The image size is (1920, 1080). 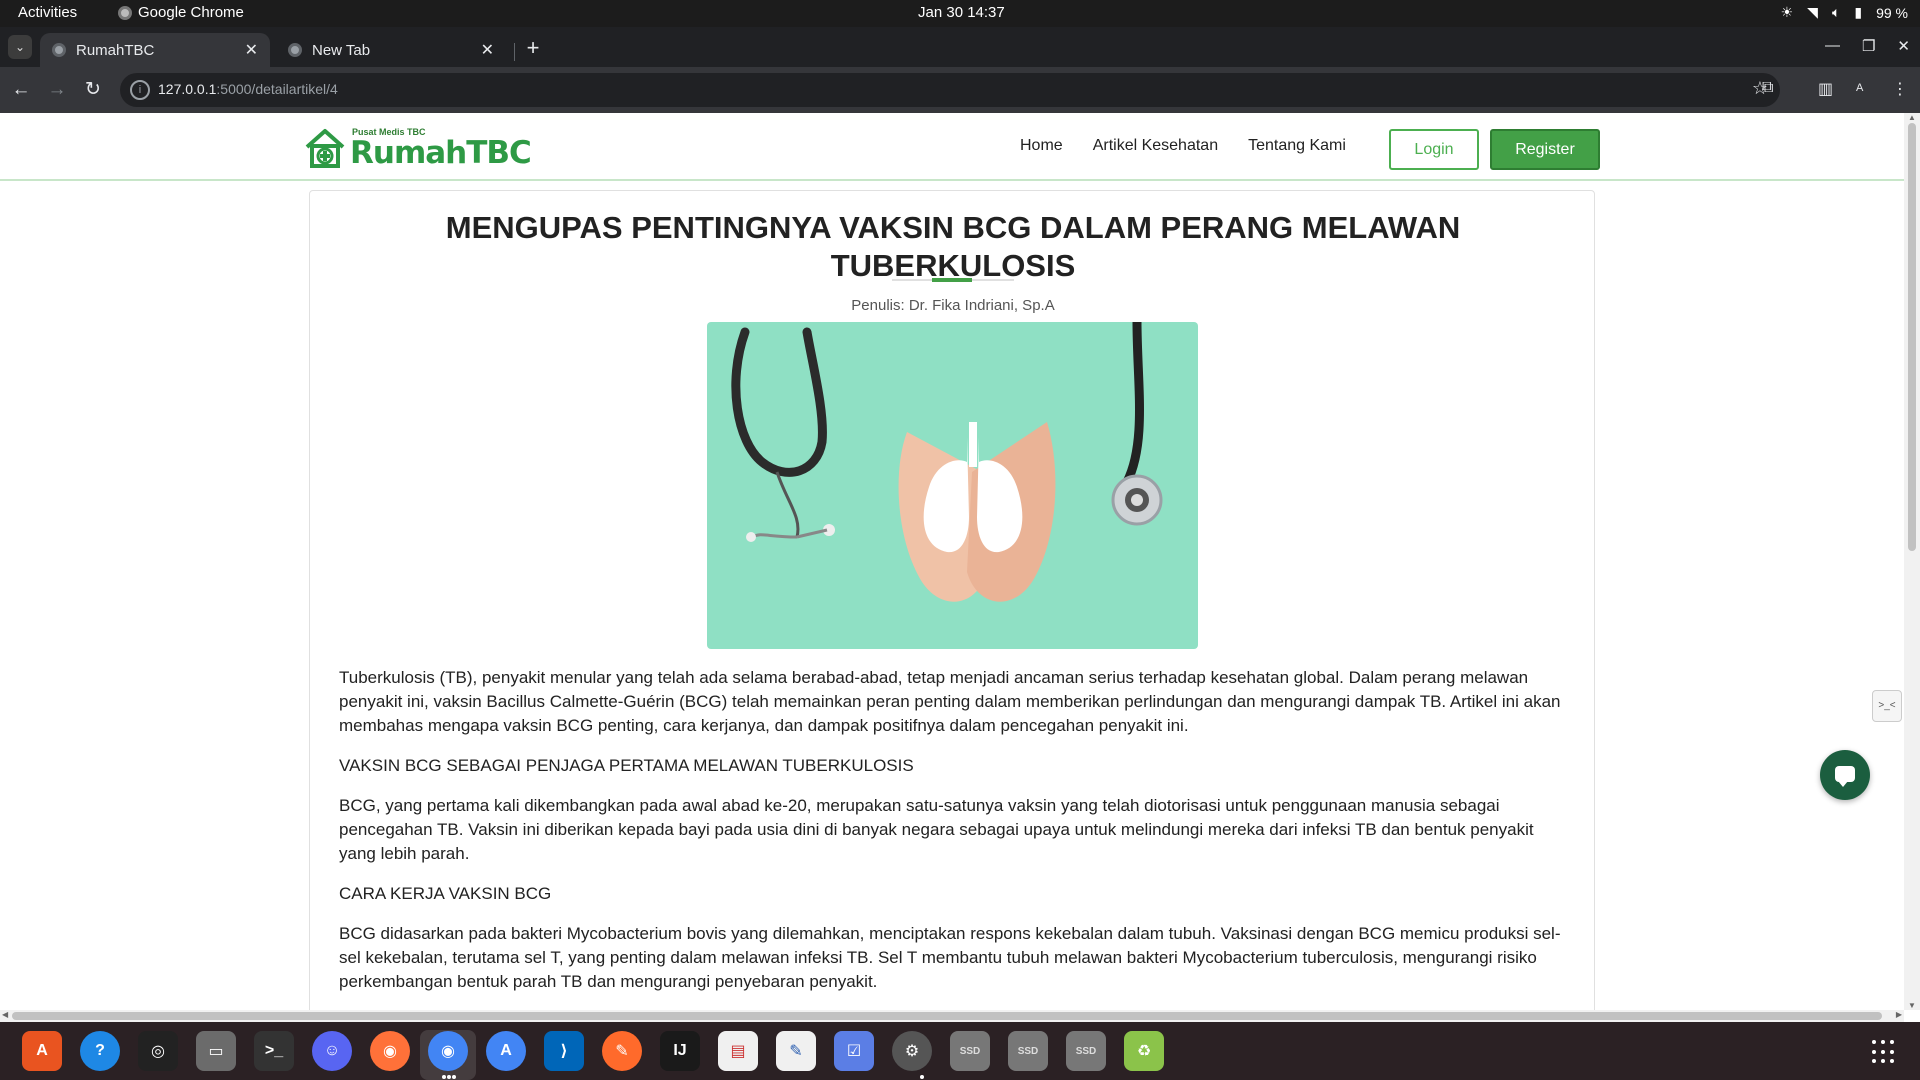 I want to click on nav-link-artikel-kesehatan: Artikel Kesehatan, so click(x=1155, y=146).